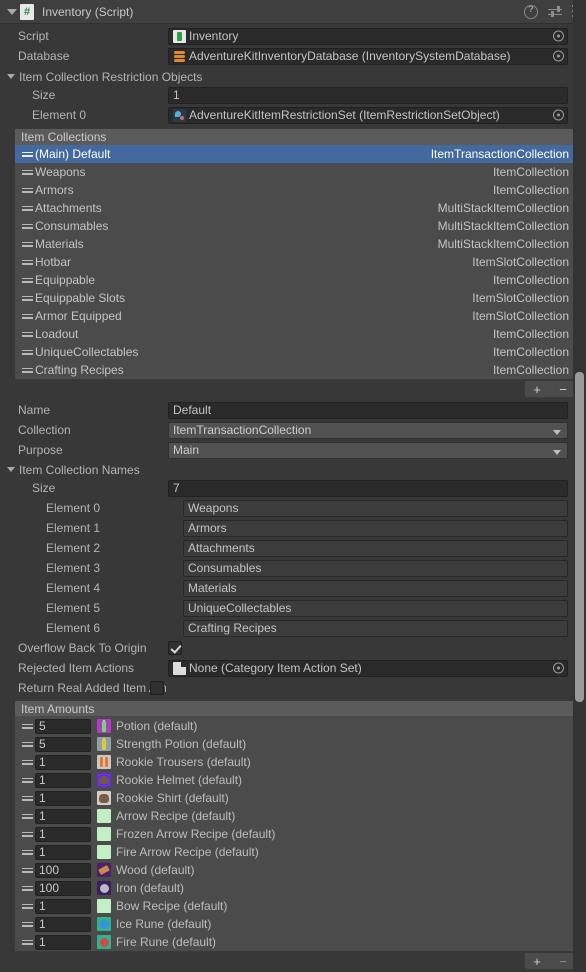  I want to click on inspector-scrollbar, so click(579, 486).